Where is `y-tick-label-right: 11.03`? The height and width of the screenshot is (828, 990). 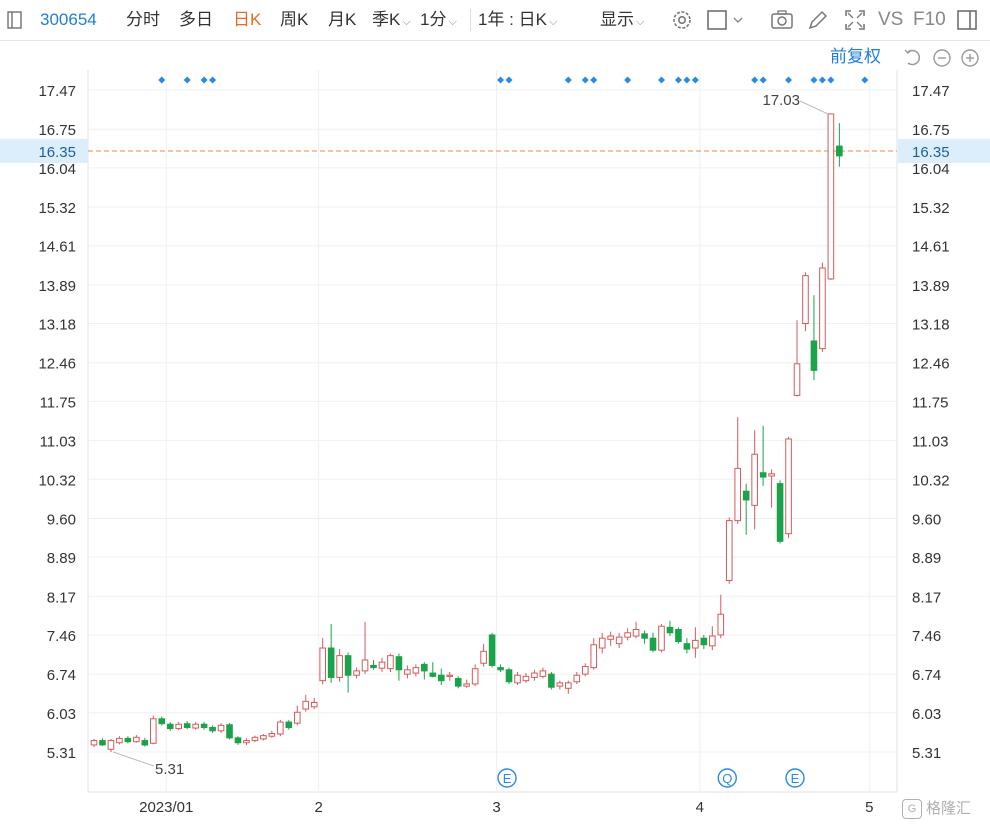 y-tick-label-right: 11.03 is located at coordinates (930, 442).